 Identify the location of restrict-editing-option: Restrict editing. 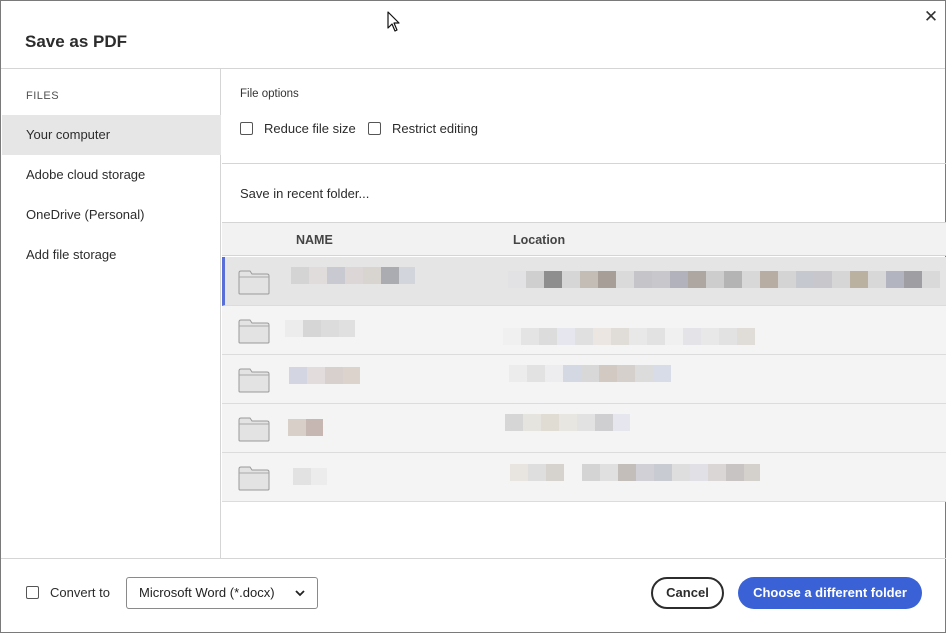
(423, 128).